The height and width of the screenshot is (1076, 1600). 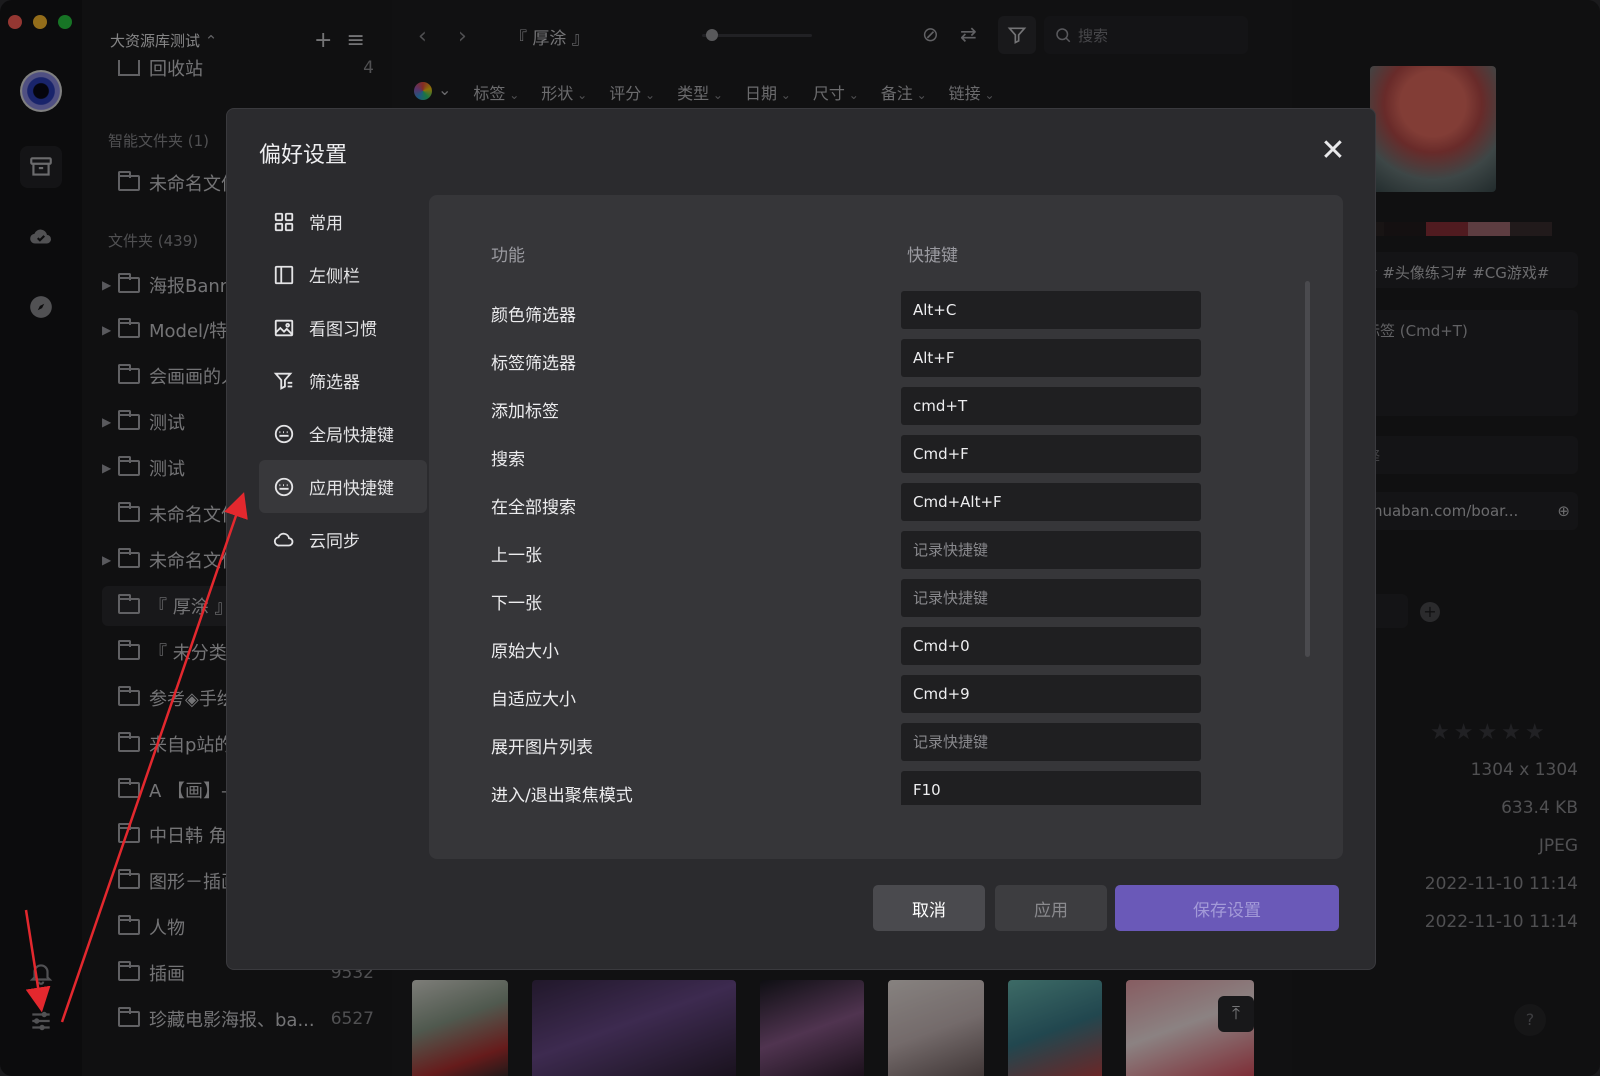 I want to click on nav-label: 云同步, so click(x=334, y=542).